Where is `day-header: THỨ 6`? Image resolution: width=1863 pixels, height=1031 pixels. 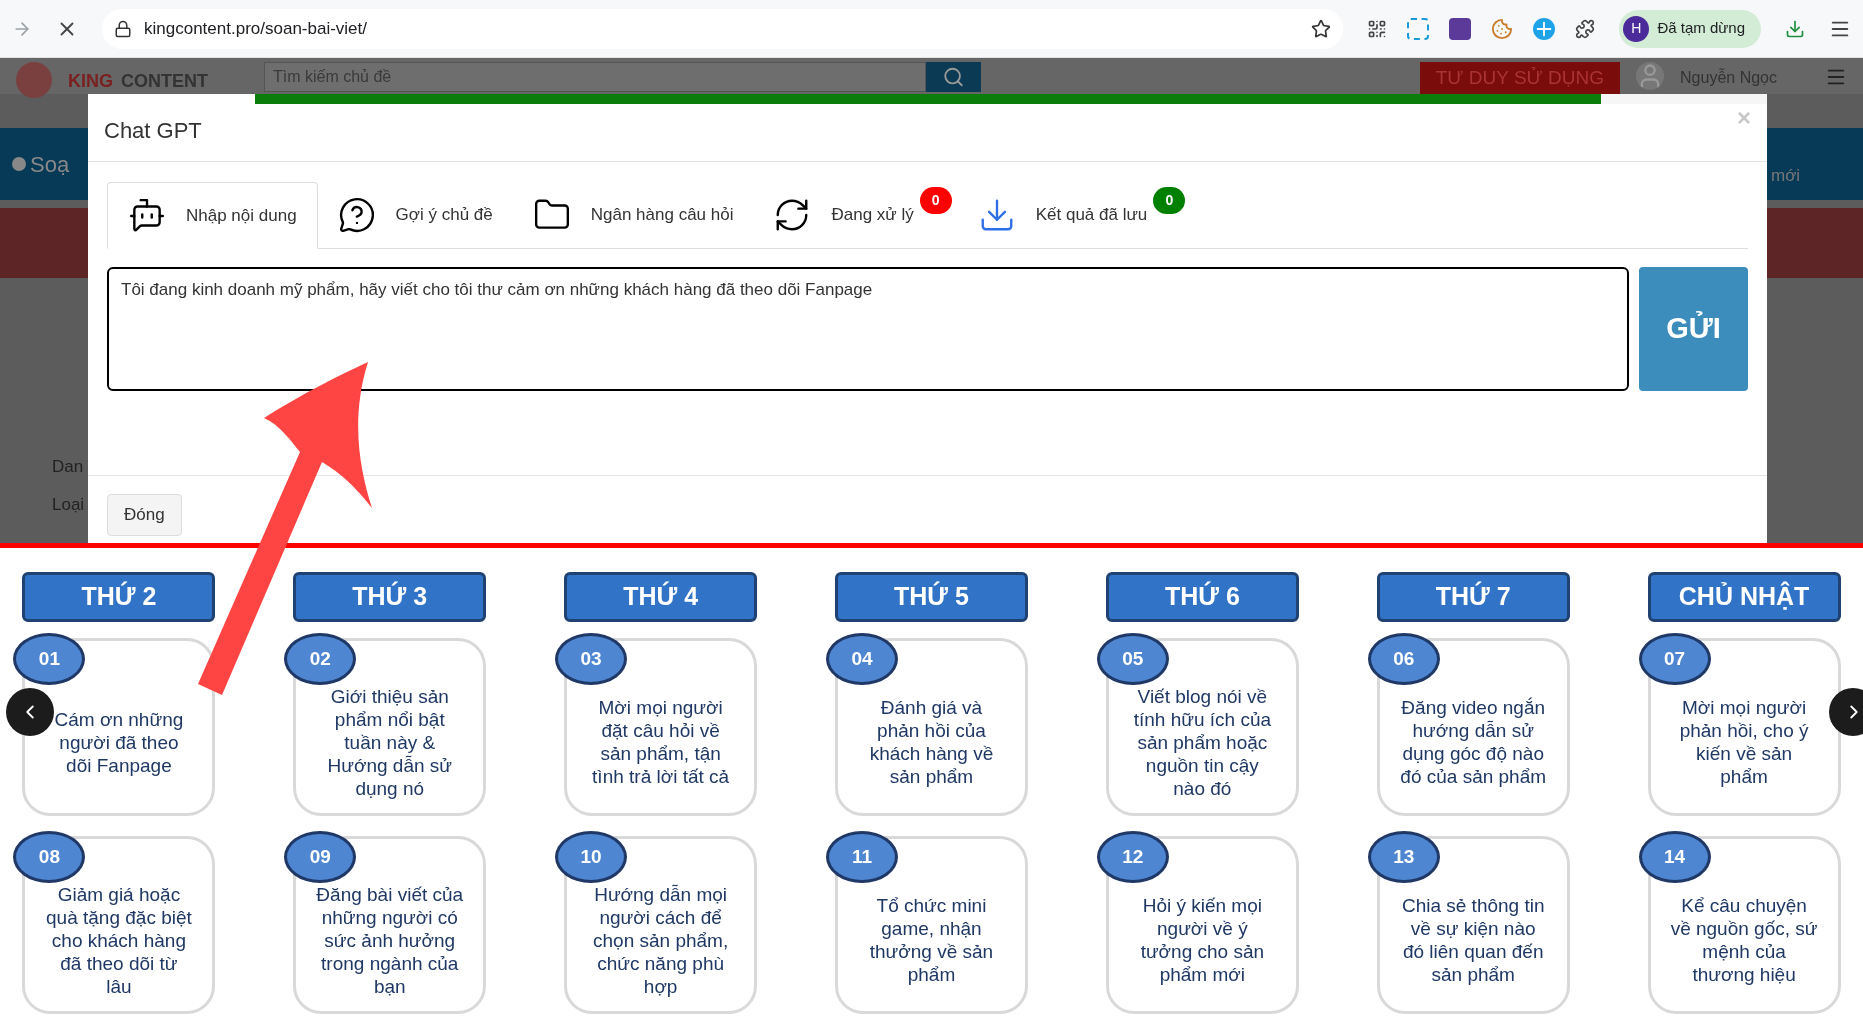
day-header: THỨ 6 is located at coordinates (1202, 597).